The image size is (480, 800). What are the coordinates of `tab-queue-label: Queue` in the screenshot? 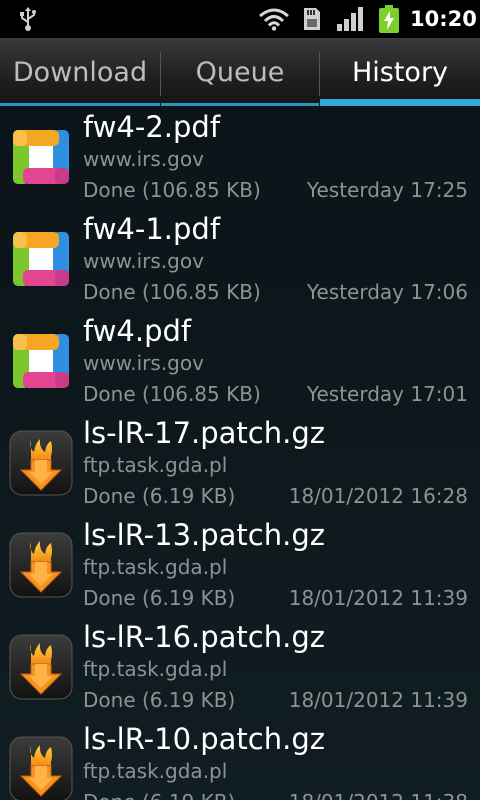 It's located at (240, 72).